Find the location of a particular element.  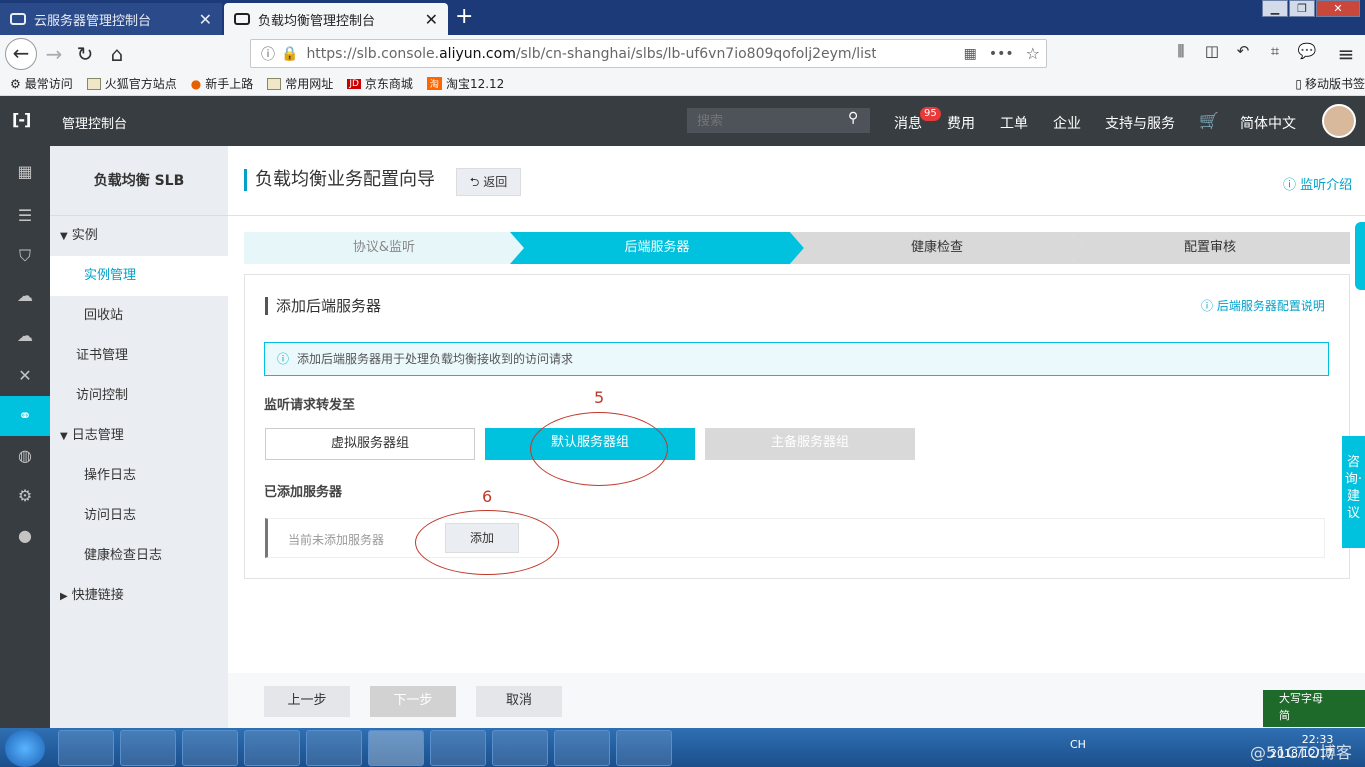

chat-icon: 💬 is located at coordinates (1307, 51).